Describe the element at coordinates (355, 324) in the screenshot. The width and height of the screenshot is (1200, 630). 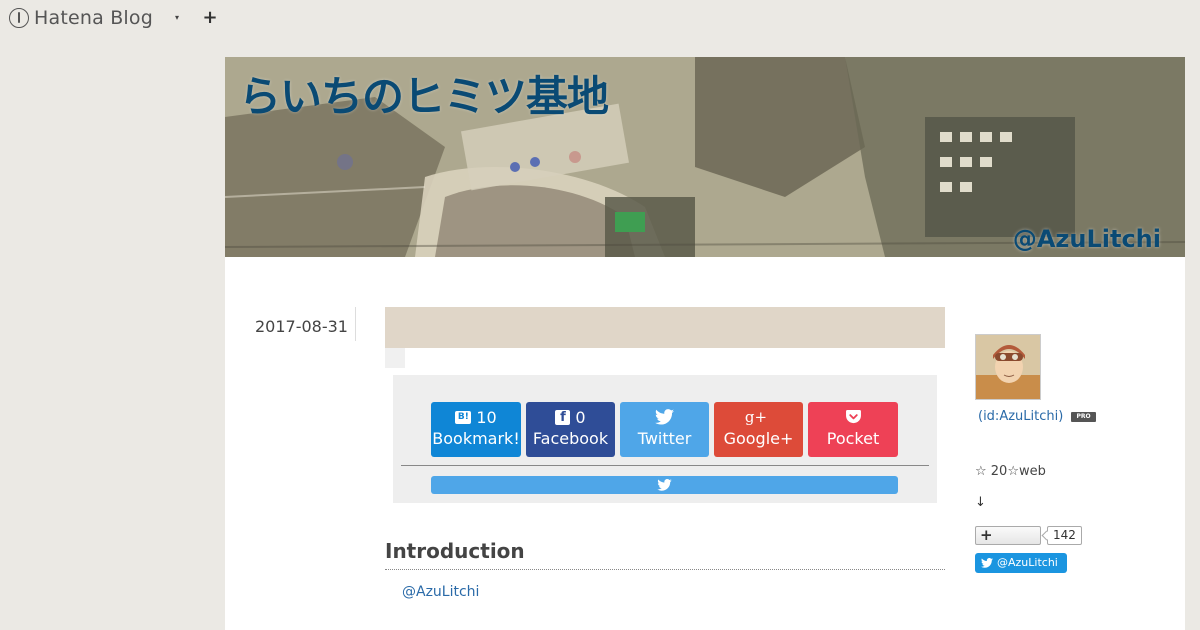
I see `date-divider` at that location.